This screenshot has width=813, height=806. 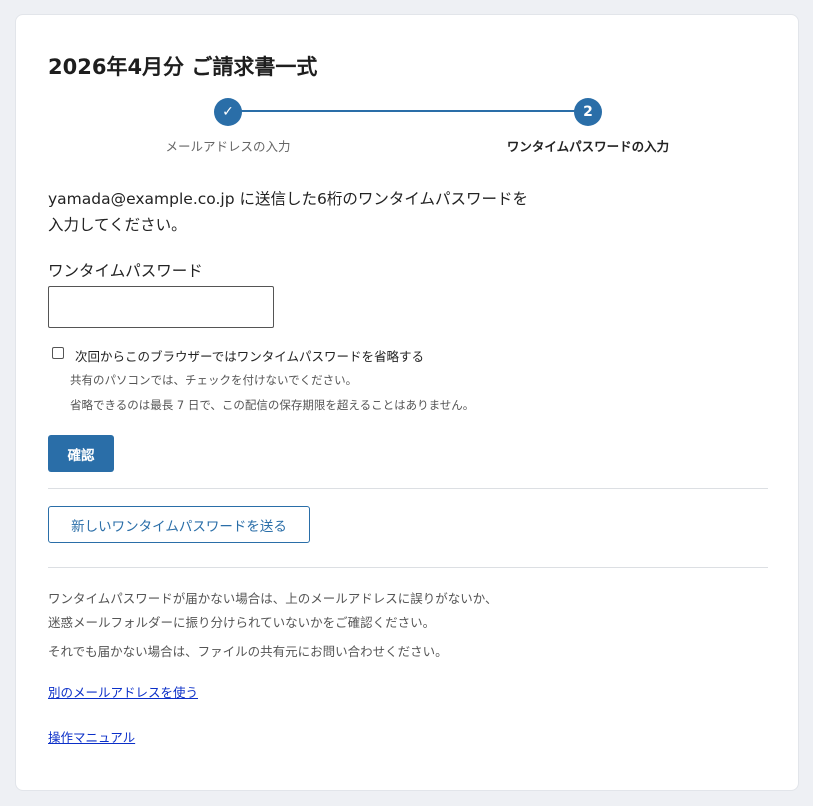 What do you see at coordinates (81, 453) in the screenshot?
I see `confirm-button: 確認` at bounding box center [81, 453].